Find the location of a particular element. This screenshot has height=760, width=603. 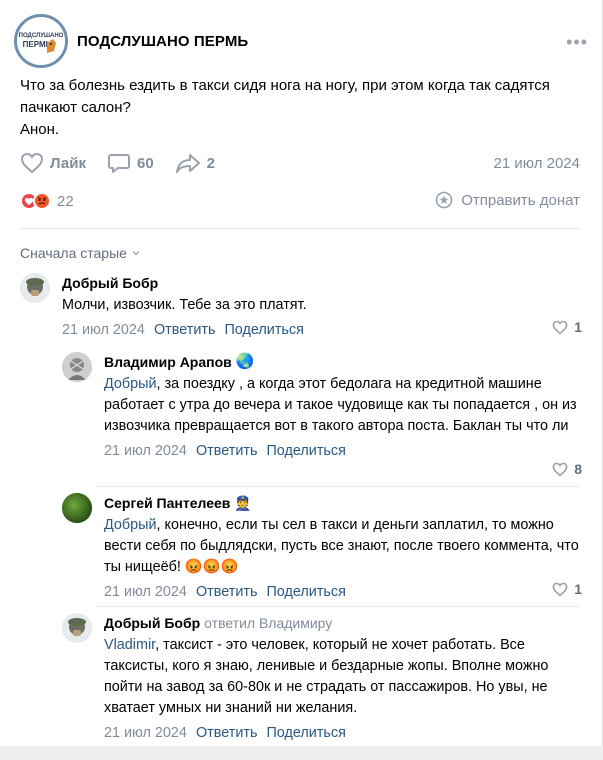

comments-sort-dropdown: Сначала старые is located at coordinates (80, 253).